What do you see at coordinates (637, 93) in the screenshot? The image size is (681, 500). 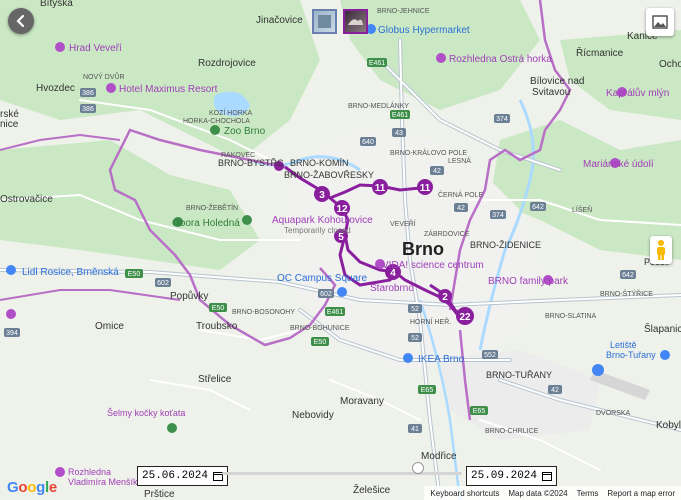 I see `map-label: Kaprálův mlýn` at bounding box center [637, 93].